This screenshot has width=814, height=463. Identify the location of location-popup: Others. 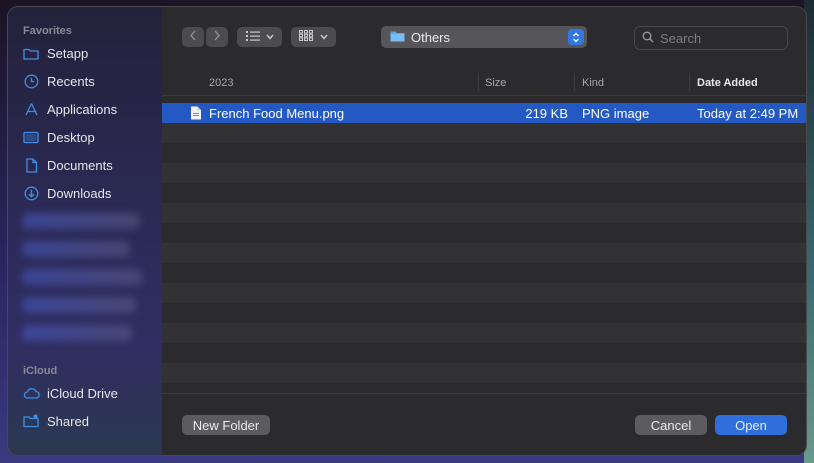
(484, 37).